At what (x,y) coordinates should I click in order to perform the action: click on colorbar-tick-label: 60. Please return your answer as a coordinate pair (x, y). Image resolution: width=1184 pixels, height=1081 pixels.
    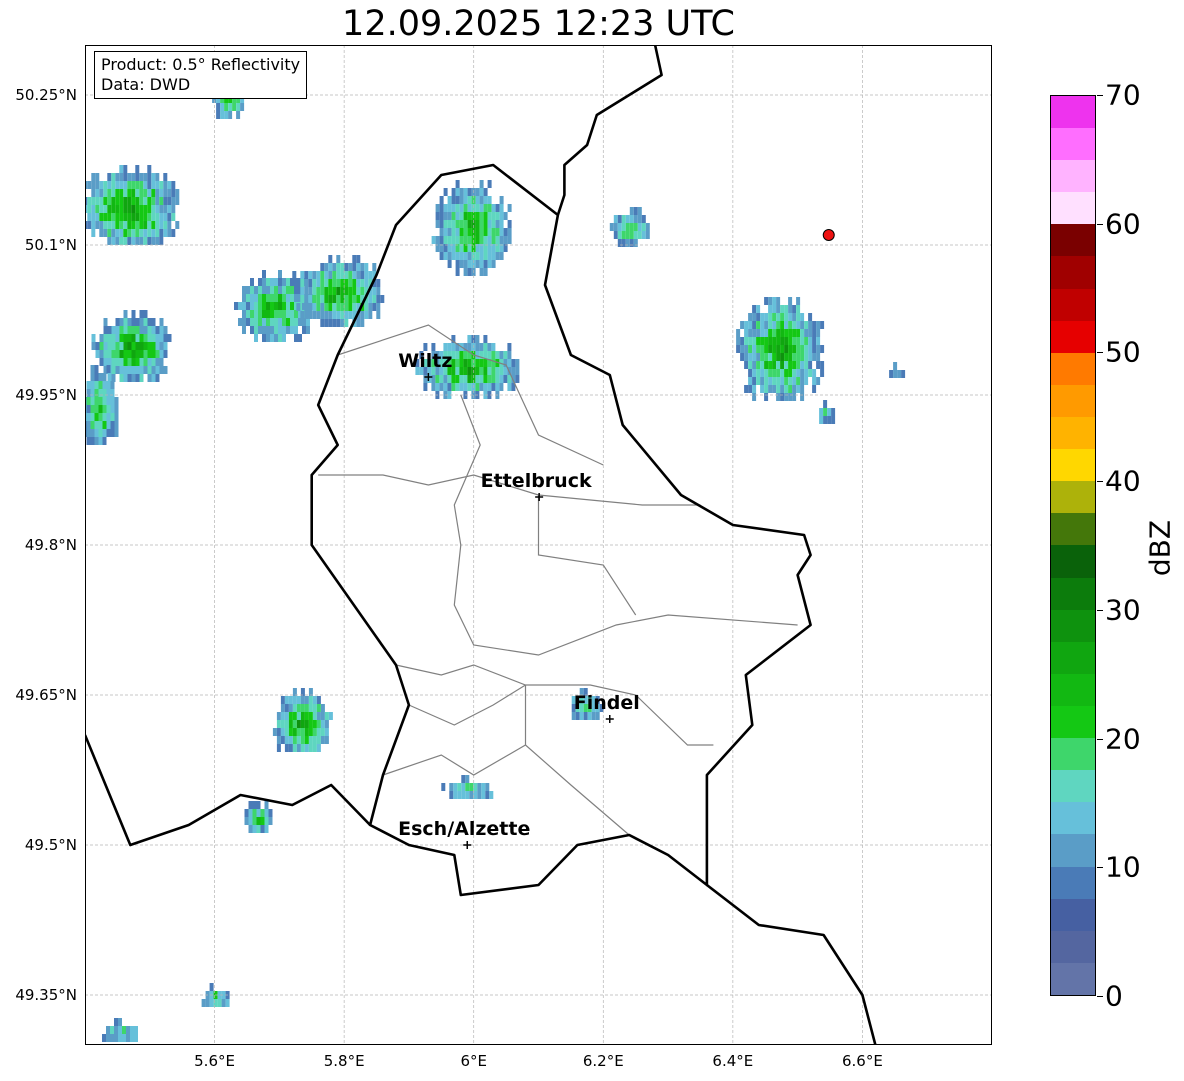
    Looking at the image, I should click on (1123, 224).